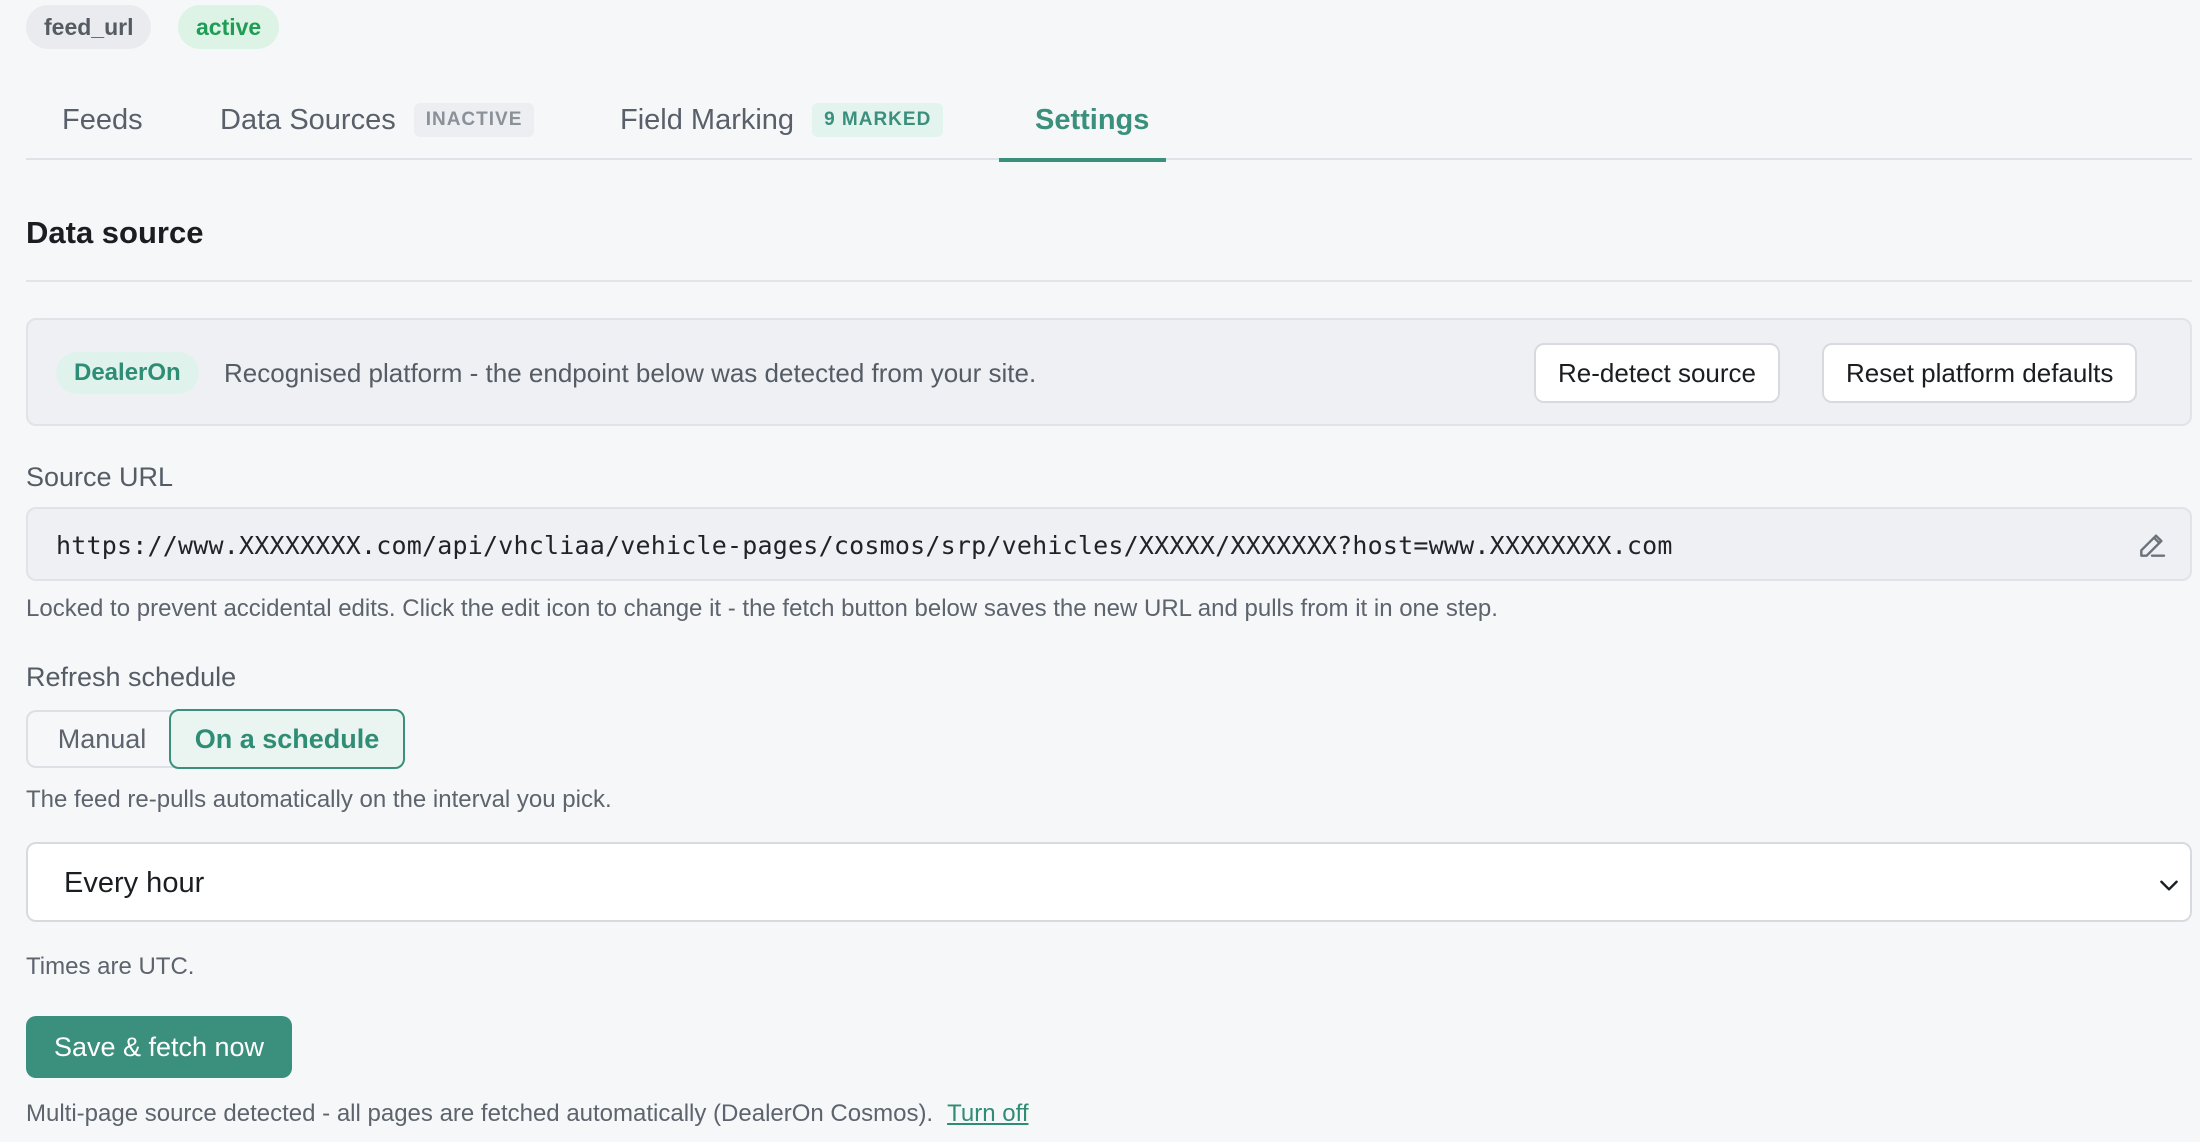  Describe the element at coordinates (287, 739) in the screenshot. I see `on-a-schedule-option: On a schedule` at that location.